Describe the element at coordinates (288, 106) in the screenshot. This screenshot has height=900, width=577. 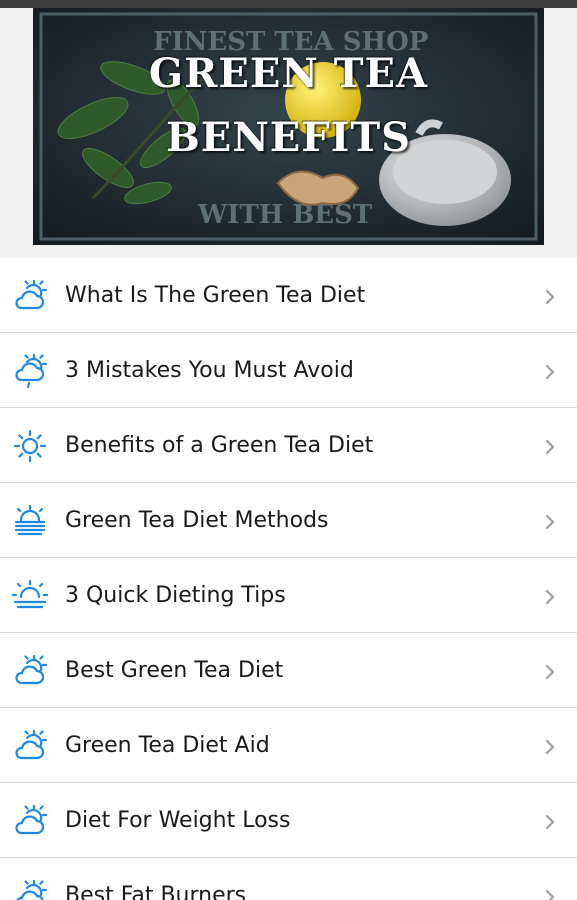
I see `banner-title: GREEN TEA BENEFITS` at that location.